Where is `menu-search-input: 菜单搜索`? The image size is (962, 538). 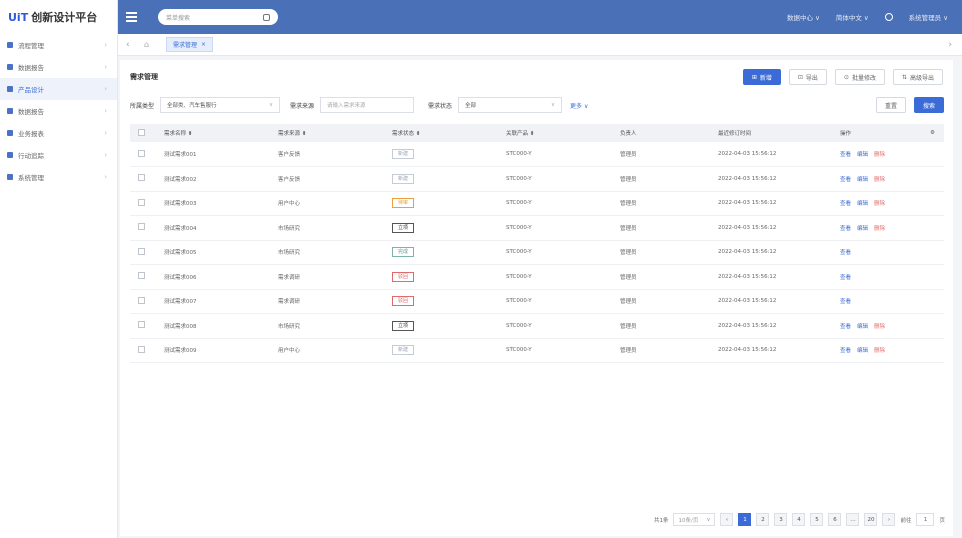 menu-search-input: 菜单搜索 is located at coordinates (218, 17).